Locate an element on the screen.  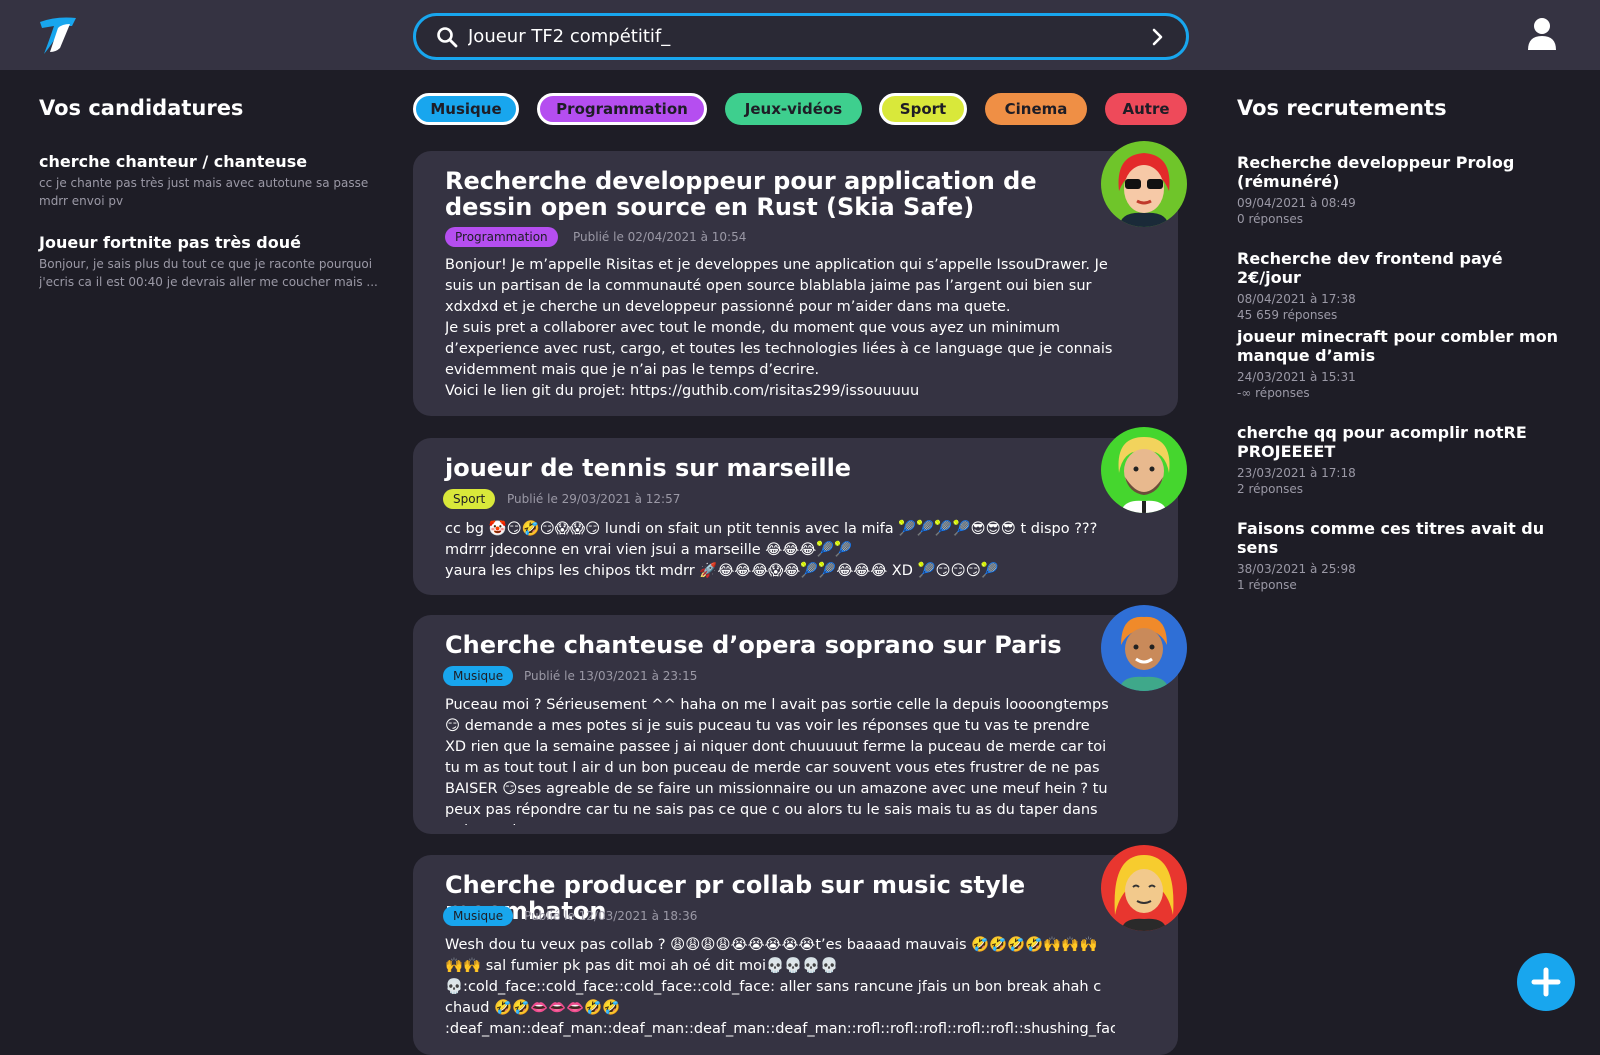
recrutement-replies: -∞ réponses is located at coordinates (1273, 393).